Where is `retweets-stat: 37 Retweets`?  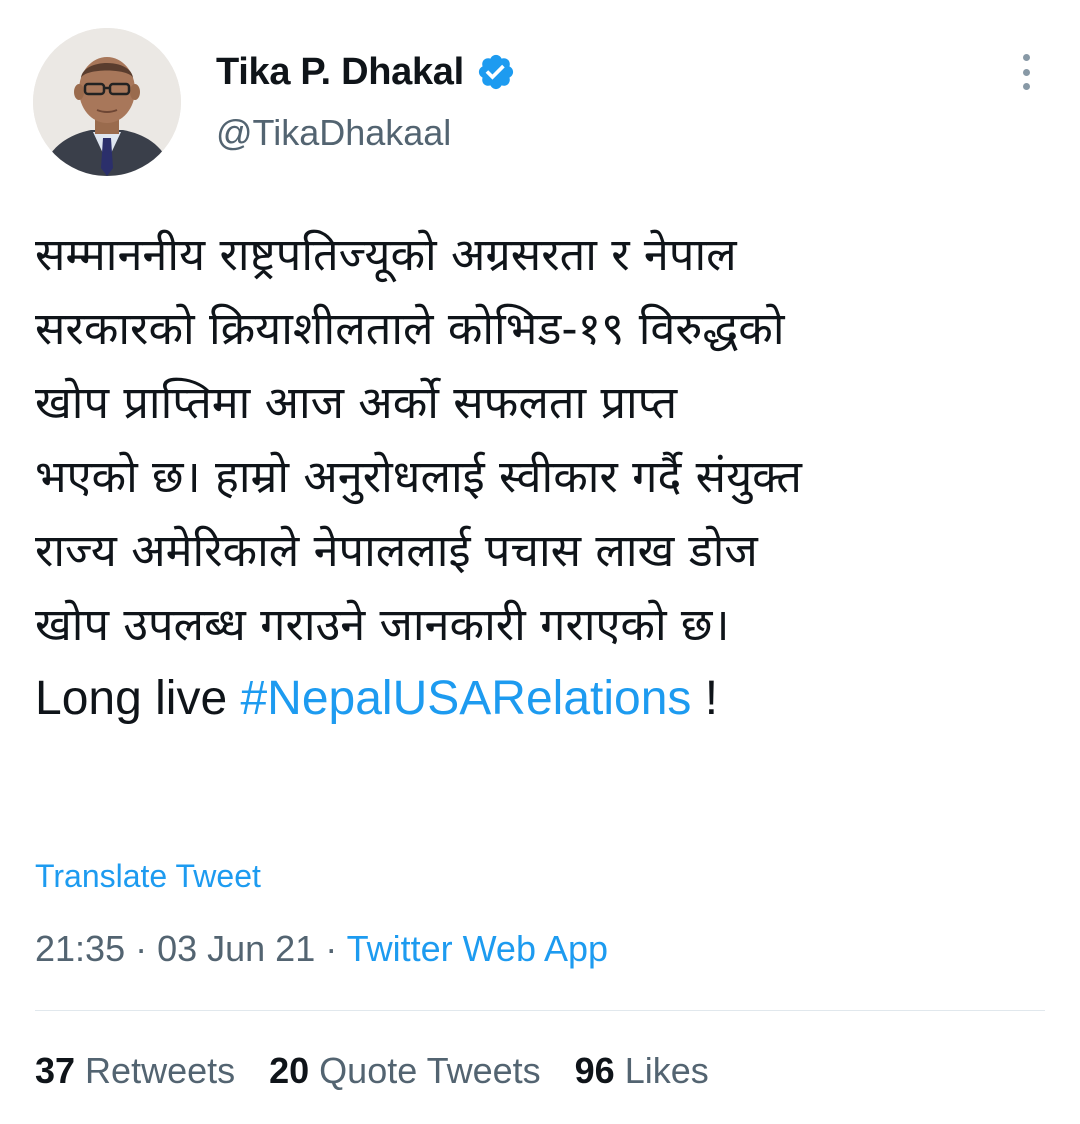 retweets-stat: 37 Retweets is located at coordinates (135, 1071).